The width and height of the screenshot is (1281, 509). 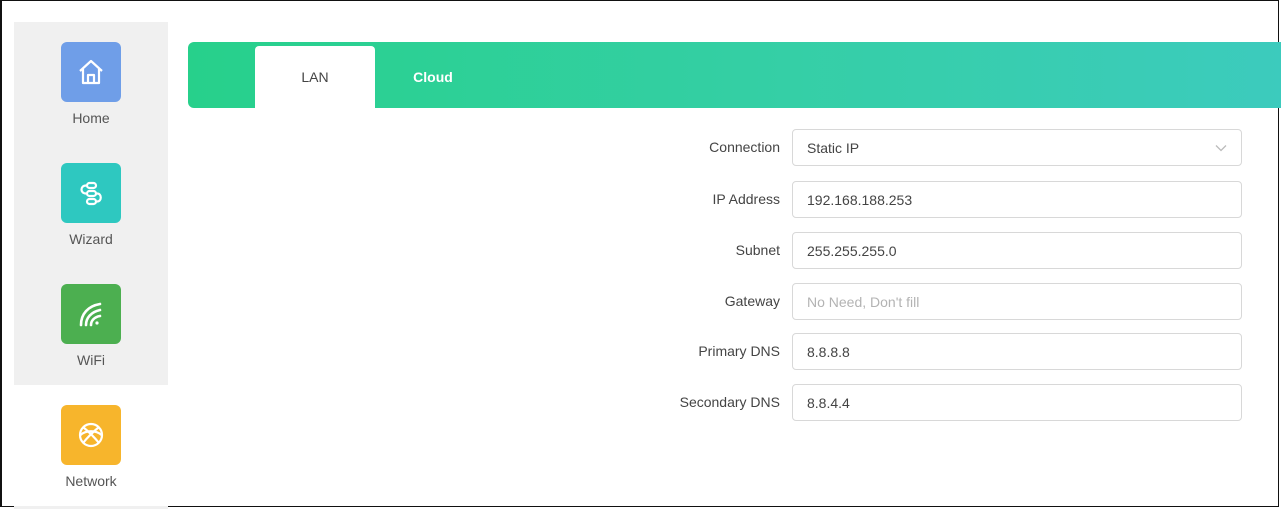 I want to click on sidebar-item-label: Wizard, so click(x=91, y=239).